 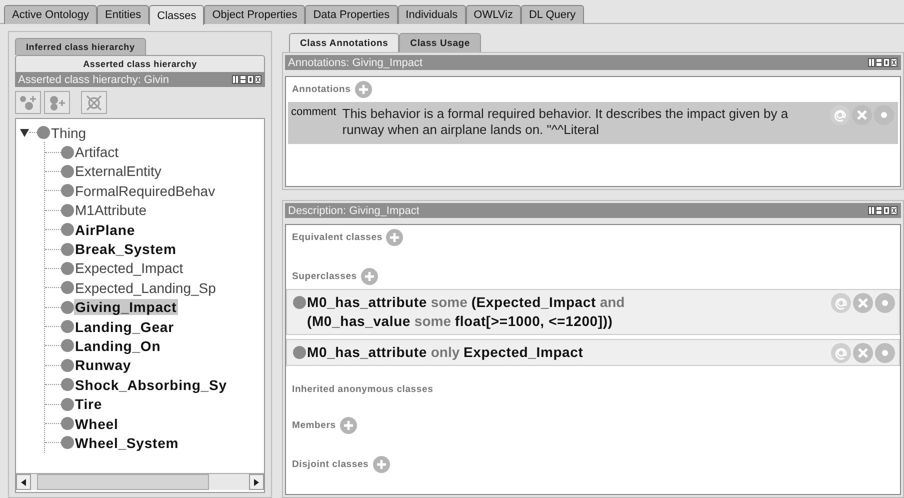 What do you see at coordinates (176, 15) in the screenshot?
I see `tab: Classes` at bounding box center [176, 15].